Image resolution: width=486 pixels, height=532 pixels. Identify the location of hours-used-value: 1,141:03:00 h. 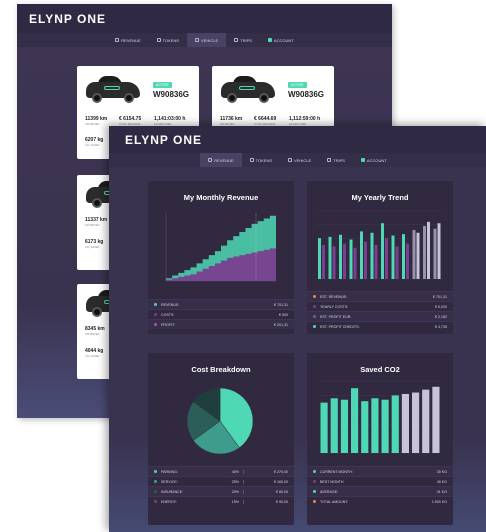
(170, 119).